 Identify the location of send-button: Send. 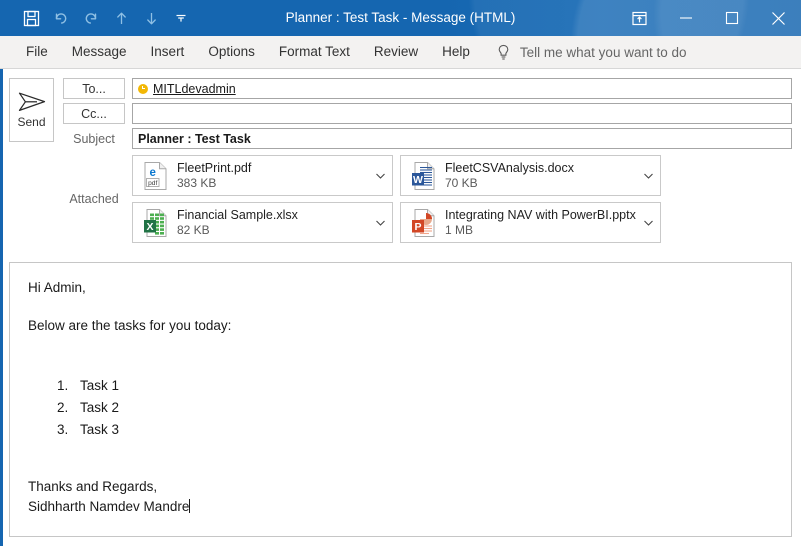
(31, 110).